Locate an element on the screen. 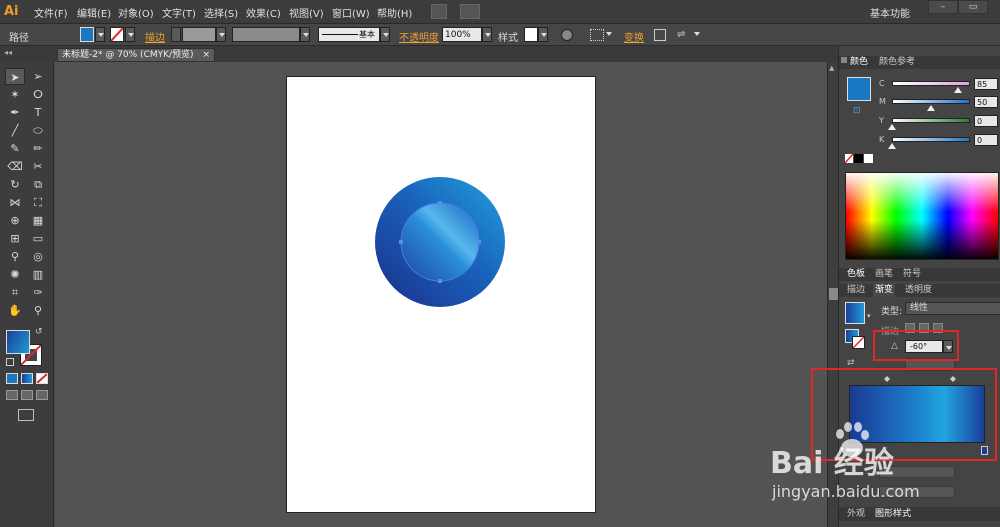  fill-color-box is located at coordinates (18, 342).